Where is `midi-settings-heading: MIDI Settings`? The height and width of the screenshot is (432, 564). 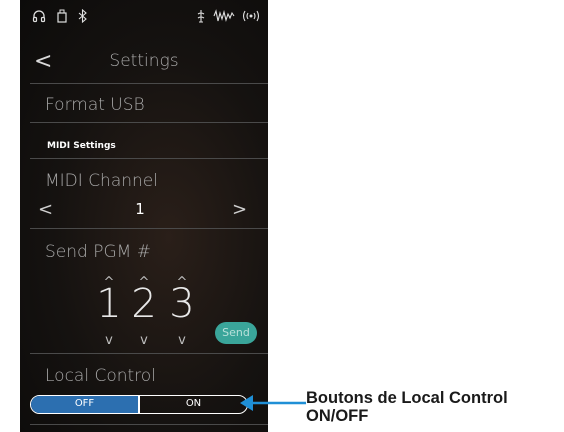
midi-settings-heading: MIDI Settings is located at coordinates (81, 146).